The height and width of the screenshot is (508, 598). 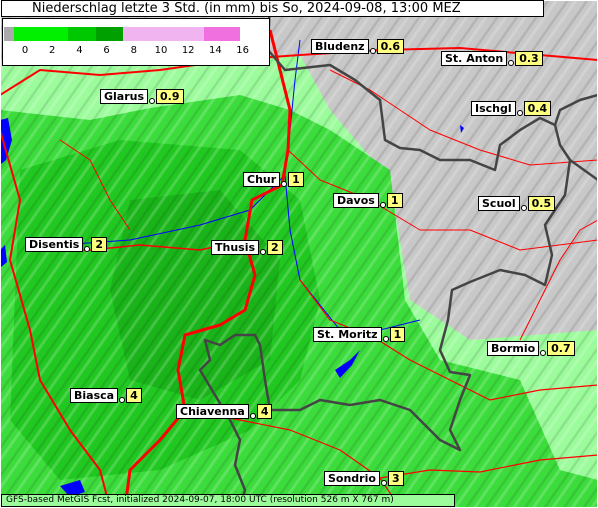 What do you see at coordinates (161, 50) in the screenshot?
I see `legend-tick-label: 10` at bounding box center [161, 50].